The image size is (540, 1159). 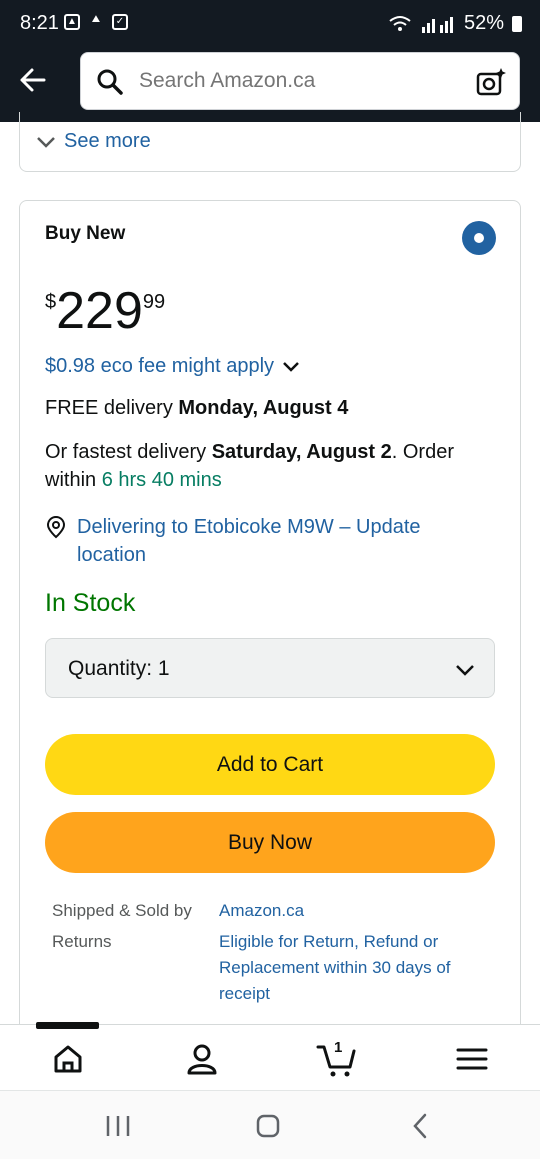 What do you see at coordinates (56, 527) in the screenshot?
I see `location-pin-icon` at bounding box center [56, 527].